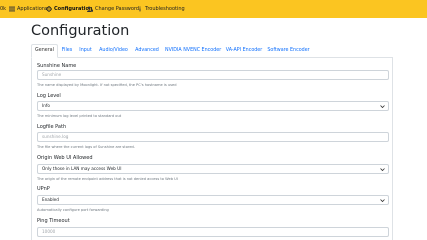  I want to click on gear-icon, so click(49, 9).